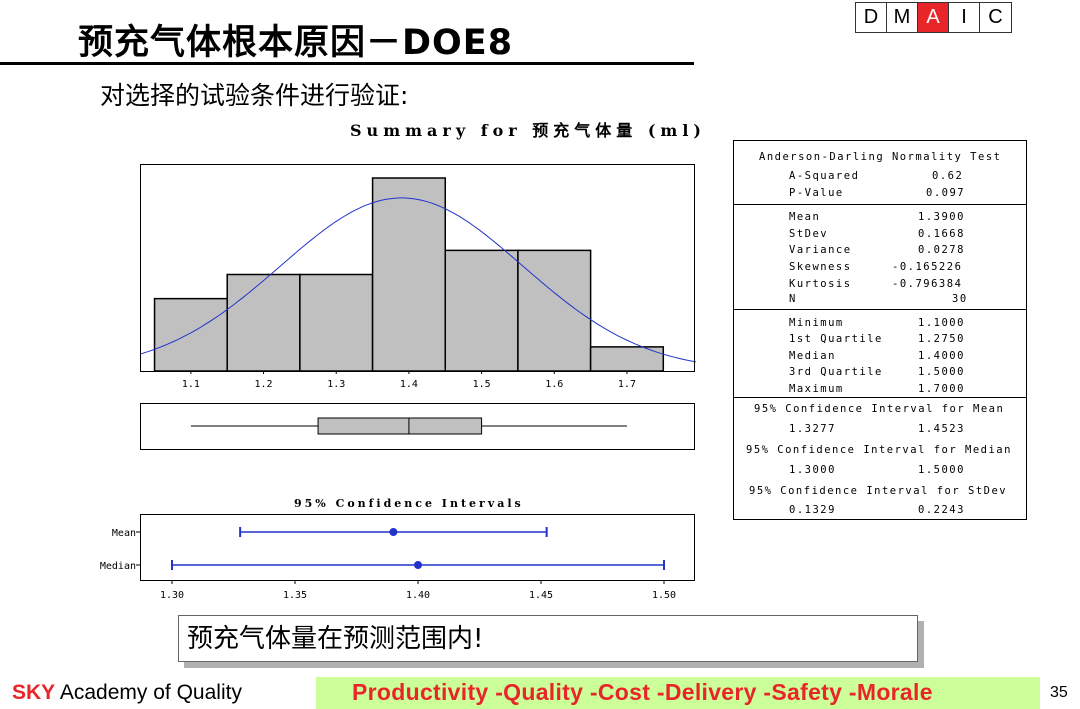 The width and height of the screenshot is (1080, 709). I want to click on stat-value: 1.1000, so click(941, 323).